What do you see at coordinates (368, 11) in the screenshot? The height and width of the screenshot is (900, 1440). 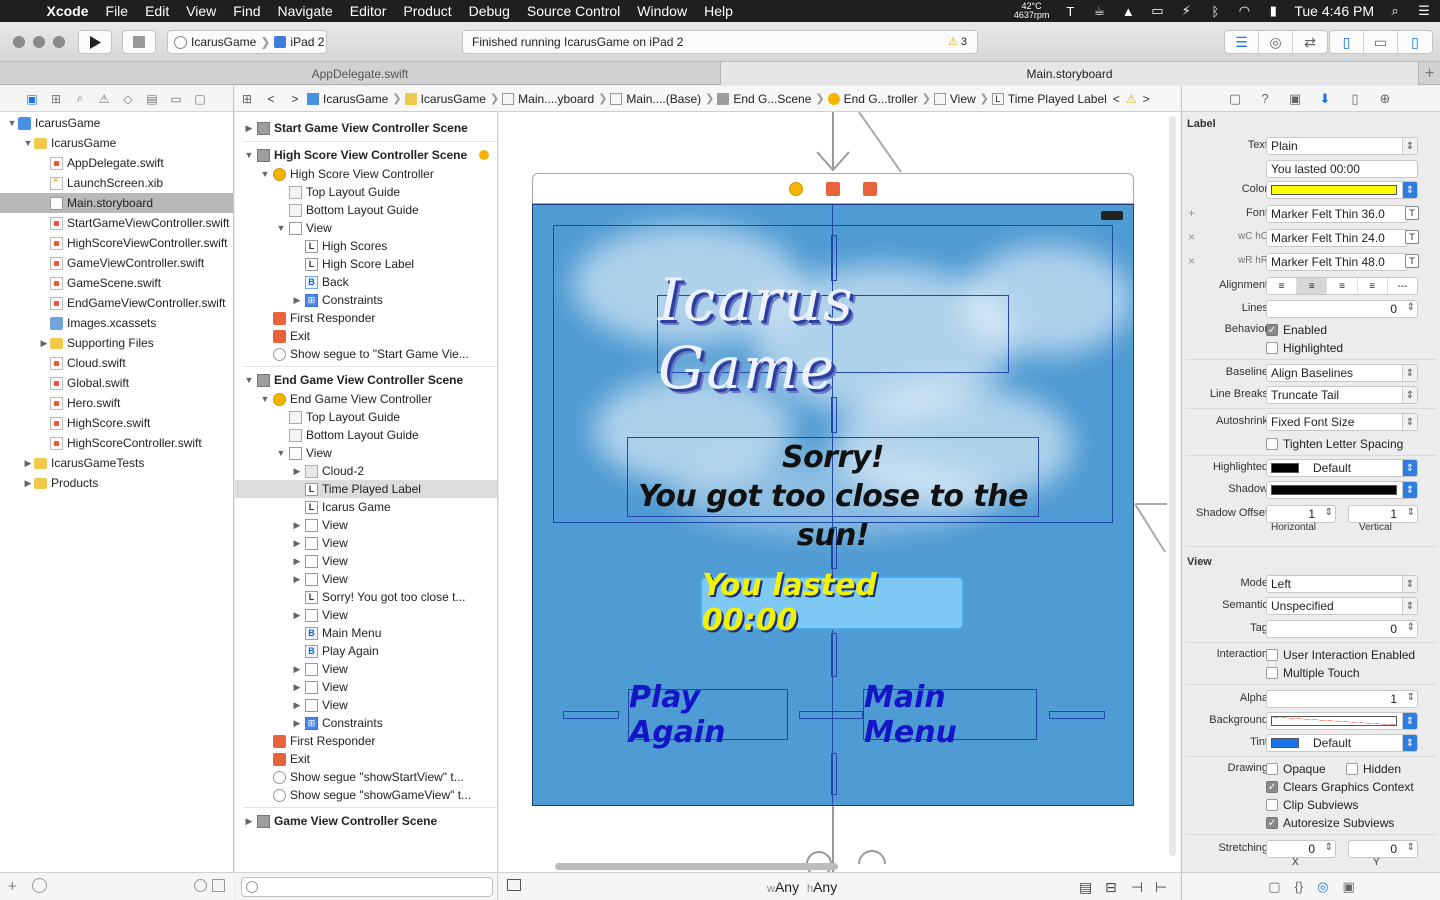 I see `menu-editor: Editor` at bounding box center [368, 11].